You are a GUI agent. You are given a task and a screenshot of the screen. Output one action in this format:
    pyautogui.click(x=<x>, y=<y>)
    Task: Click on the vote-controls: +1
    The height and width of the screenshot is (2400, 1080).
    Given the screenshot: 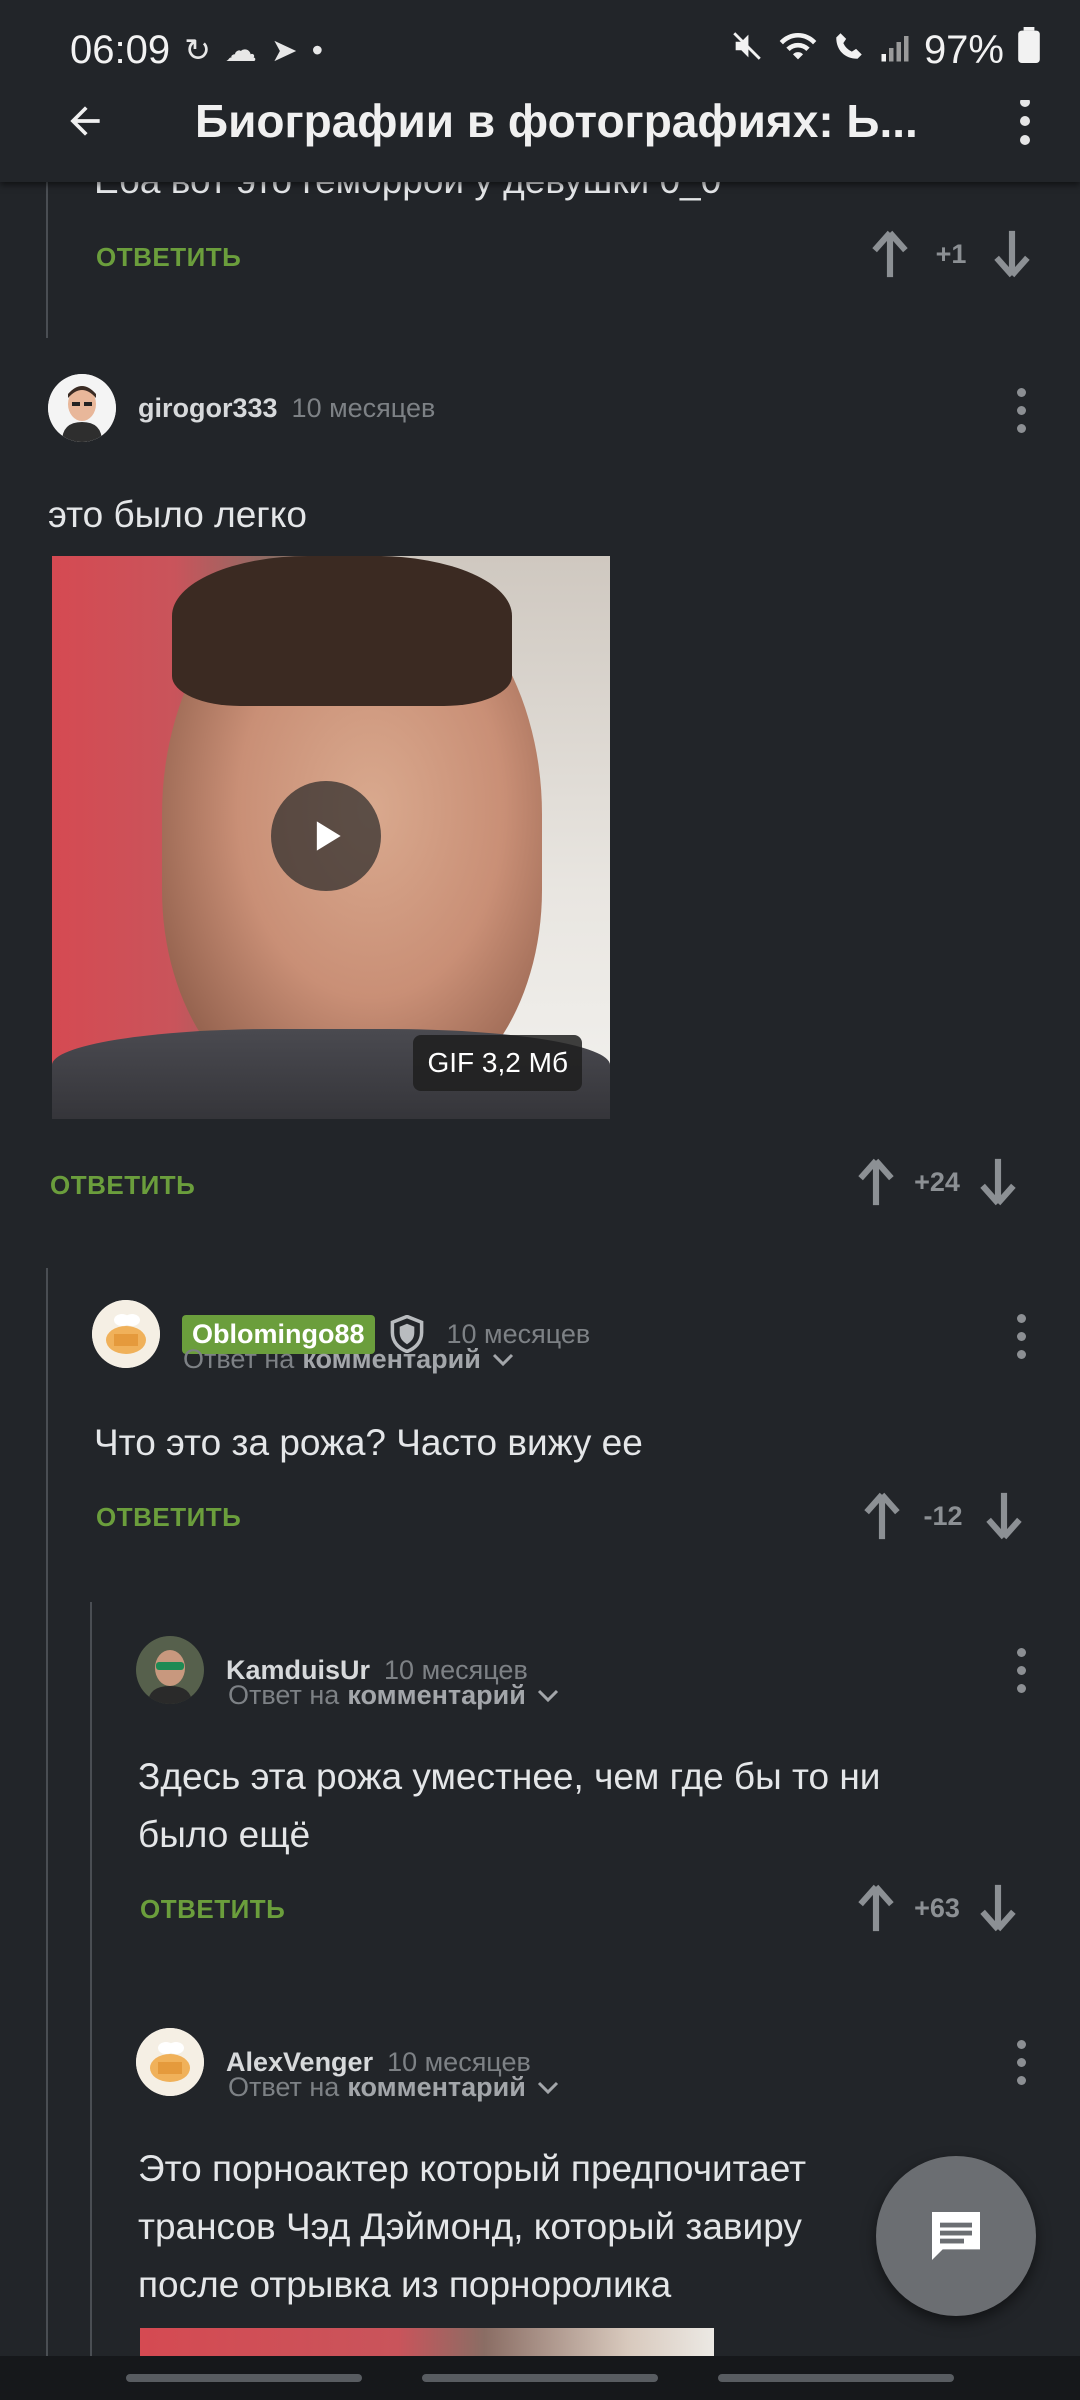 What is the action you would take?
    pyautogui.click(x=951, y=254)
    